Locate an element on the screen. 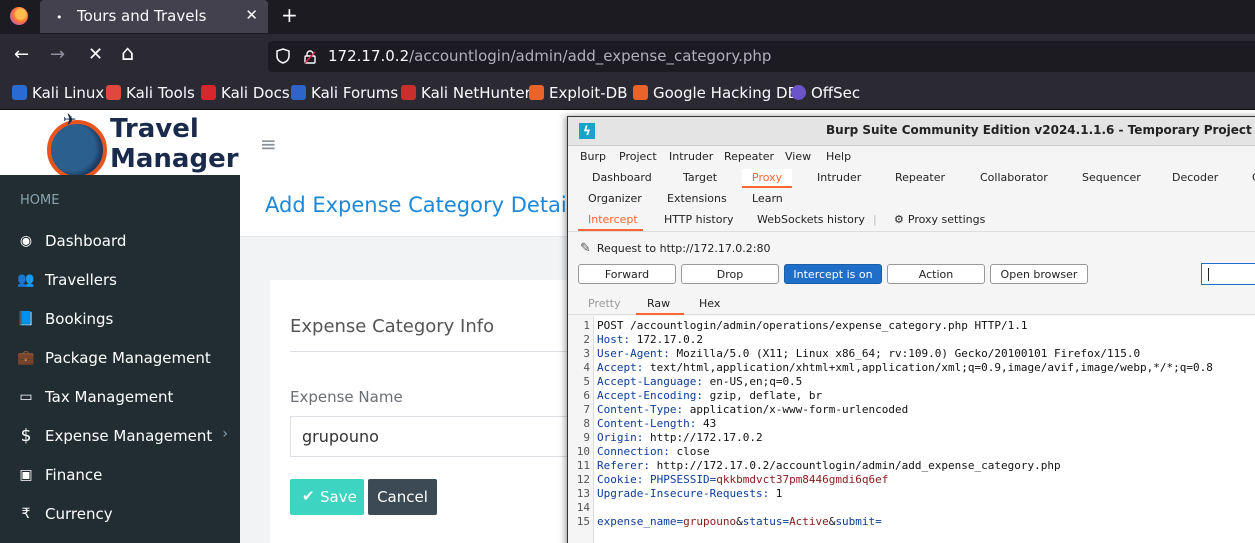 Image resolution: width=1255 pixels, height=543 pixels. drop-button: Drop is located at coordinates (730, 274).